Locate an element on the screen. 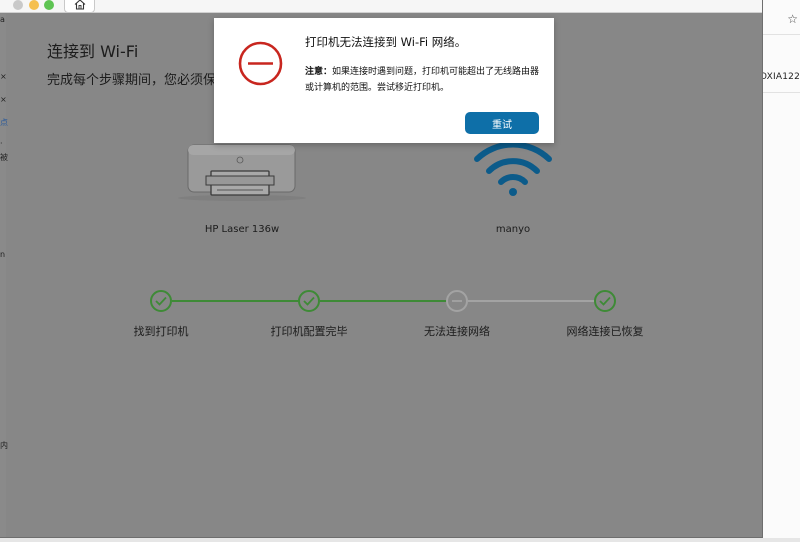  printer-name: HP Laser 136w is located at coordinates (242, 229).